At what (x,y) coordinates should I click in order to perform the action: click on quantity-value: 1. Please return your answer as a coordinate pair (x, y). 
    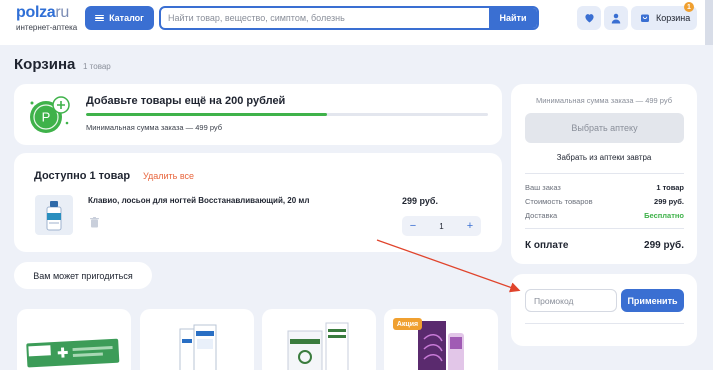
    Looking at the image, I should click on (441, 226).